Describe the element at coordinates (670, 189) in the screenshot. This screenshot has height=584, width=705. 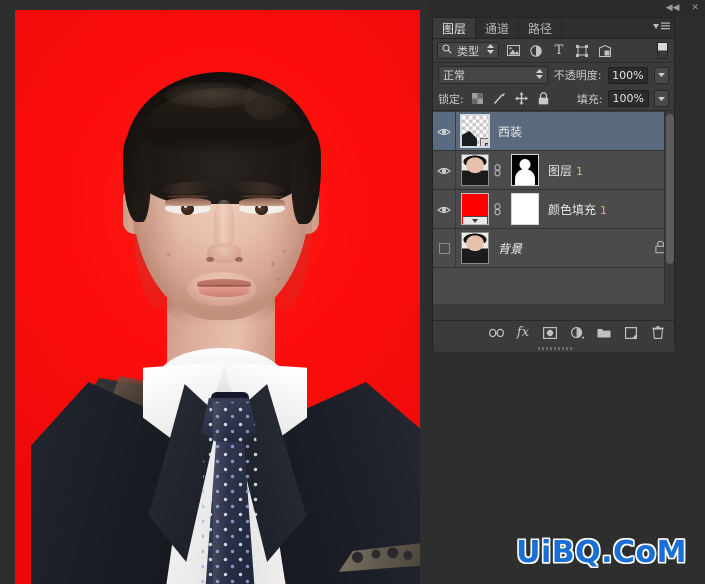
I see `scrollbar-thumb` at that location.